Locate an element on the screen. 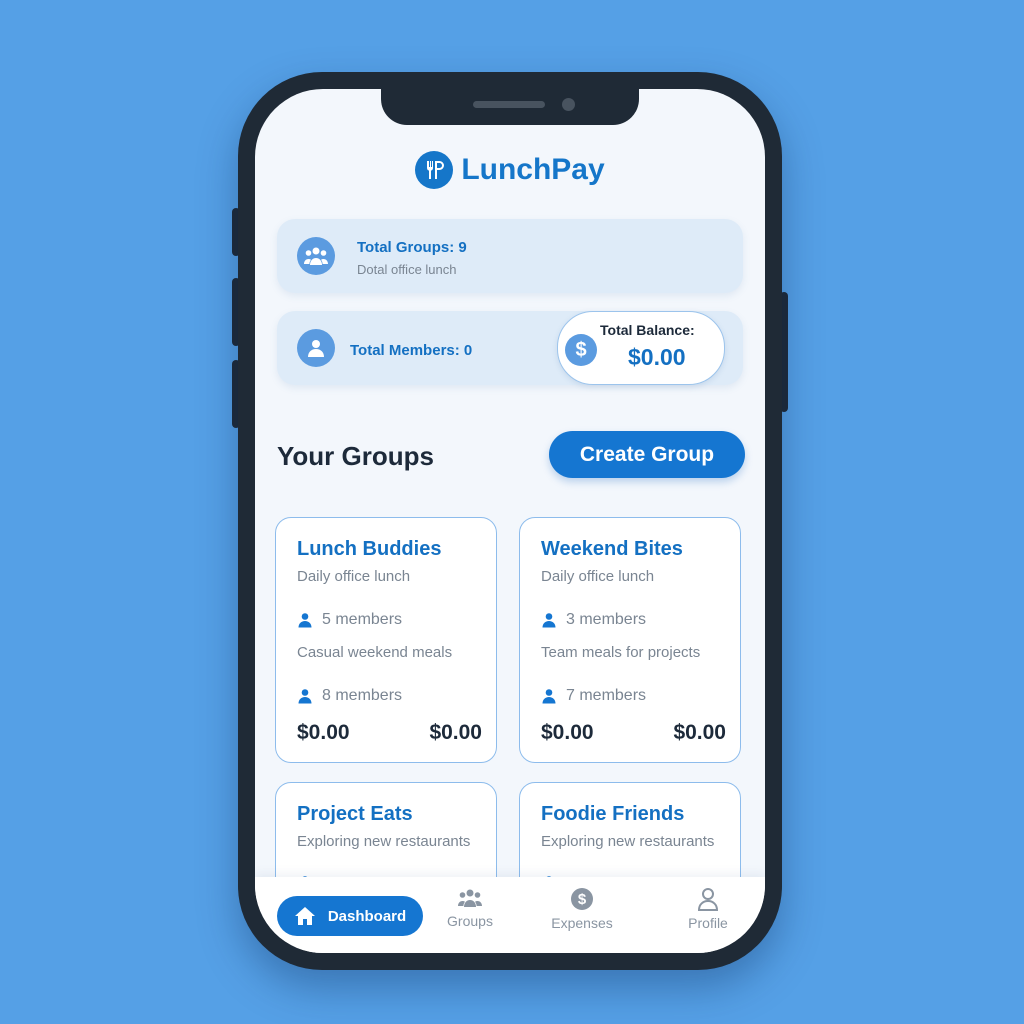  group-name: Weekend Bites is located at coordinates (612, 549).